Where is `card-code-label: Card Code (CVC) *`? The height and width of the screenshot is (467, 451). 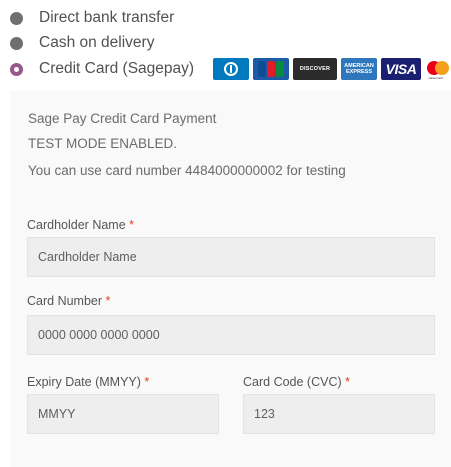 card-code-label: Card Code (CVC) * is located at coordinates (296, 382).